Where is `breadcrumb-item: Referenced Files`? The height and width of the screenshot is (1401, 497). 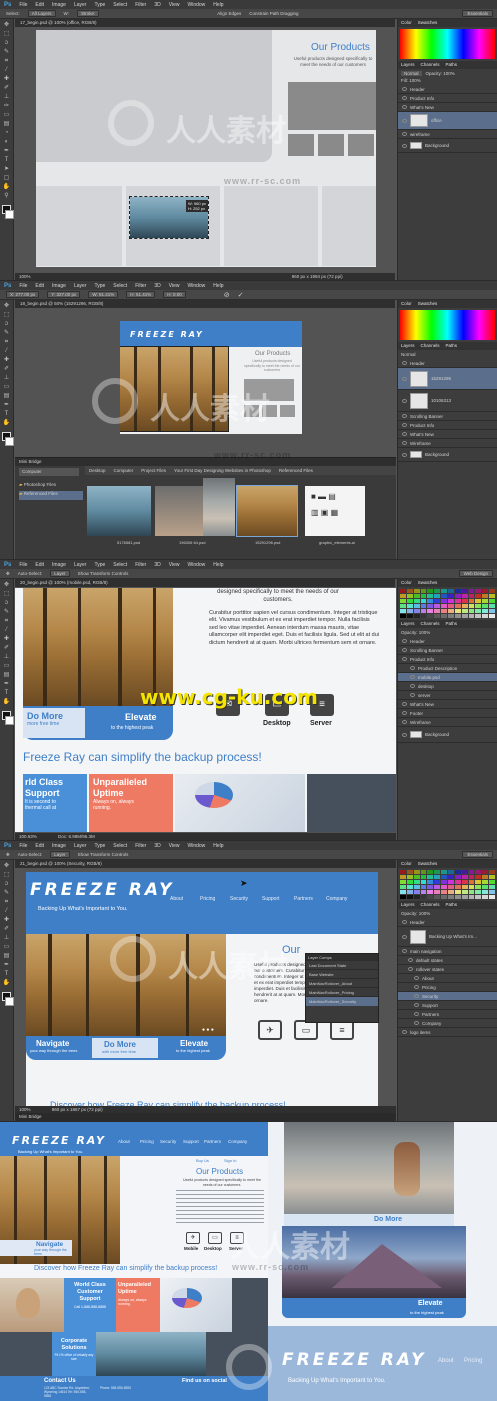
breadcrumb-item: Referenced Files is located at coordinates (296, 470).